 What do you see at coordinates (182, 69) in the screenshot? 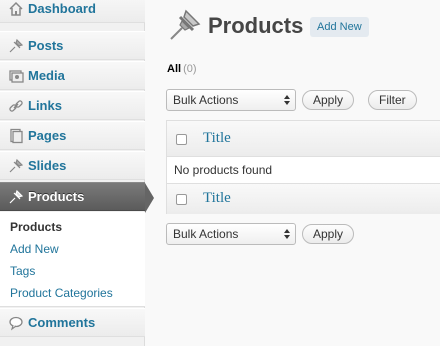
I see `status-filter: All (0)` at bounding box center [182, 69].